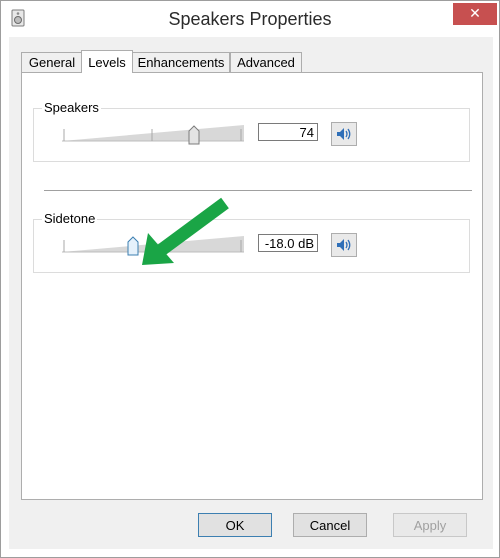  I want to click on tab-enhancements-label: Enhancements, so click(181, 62).